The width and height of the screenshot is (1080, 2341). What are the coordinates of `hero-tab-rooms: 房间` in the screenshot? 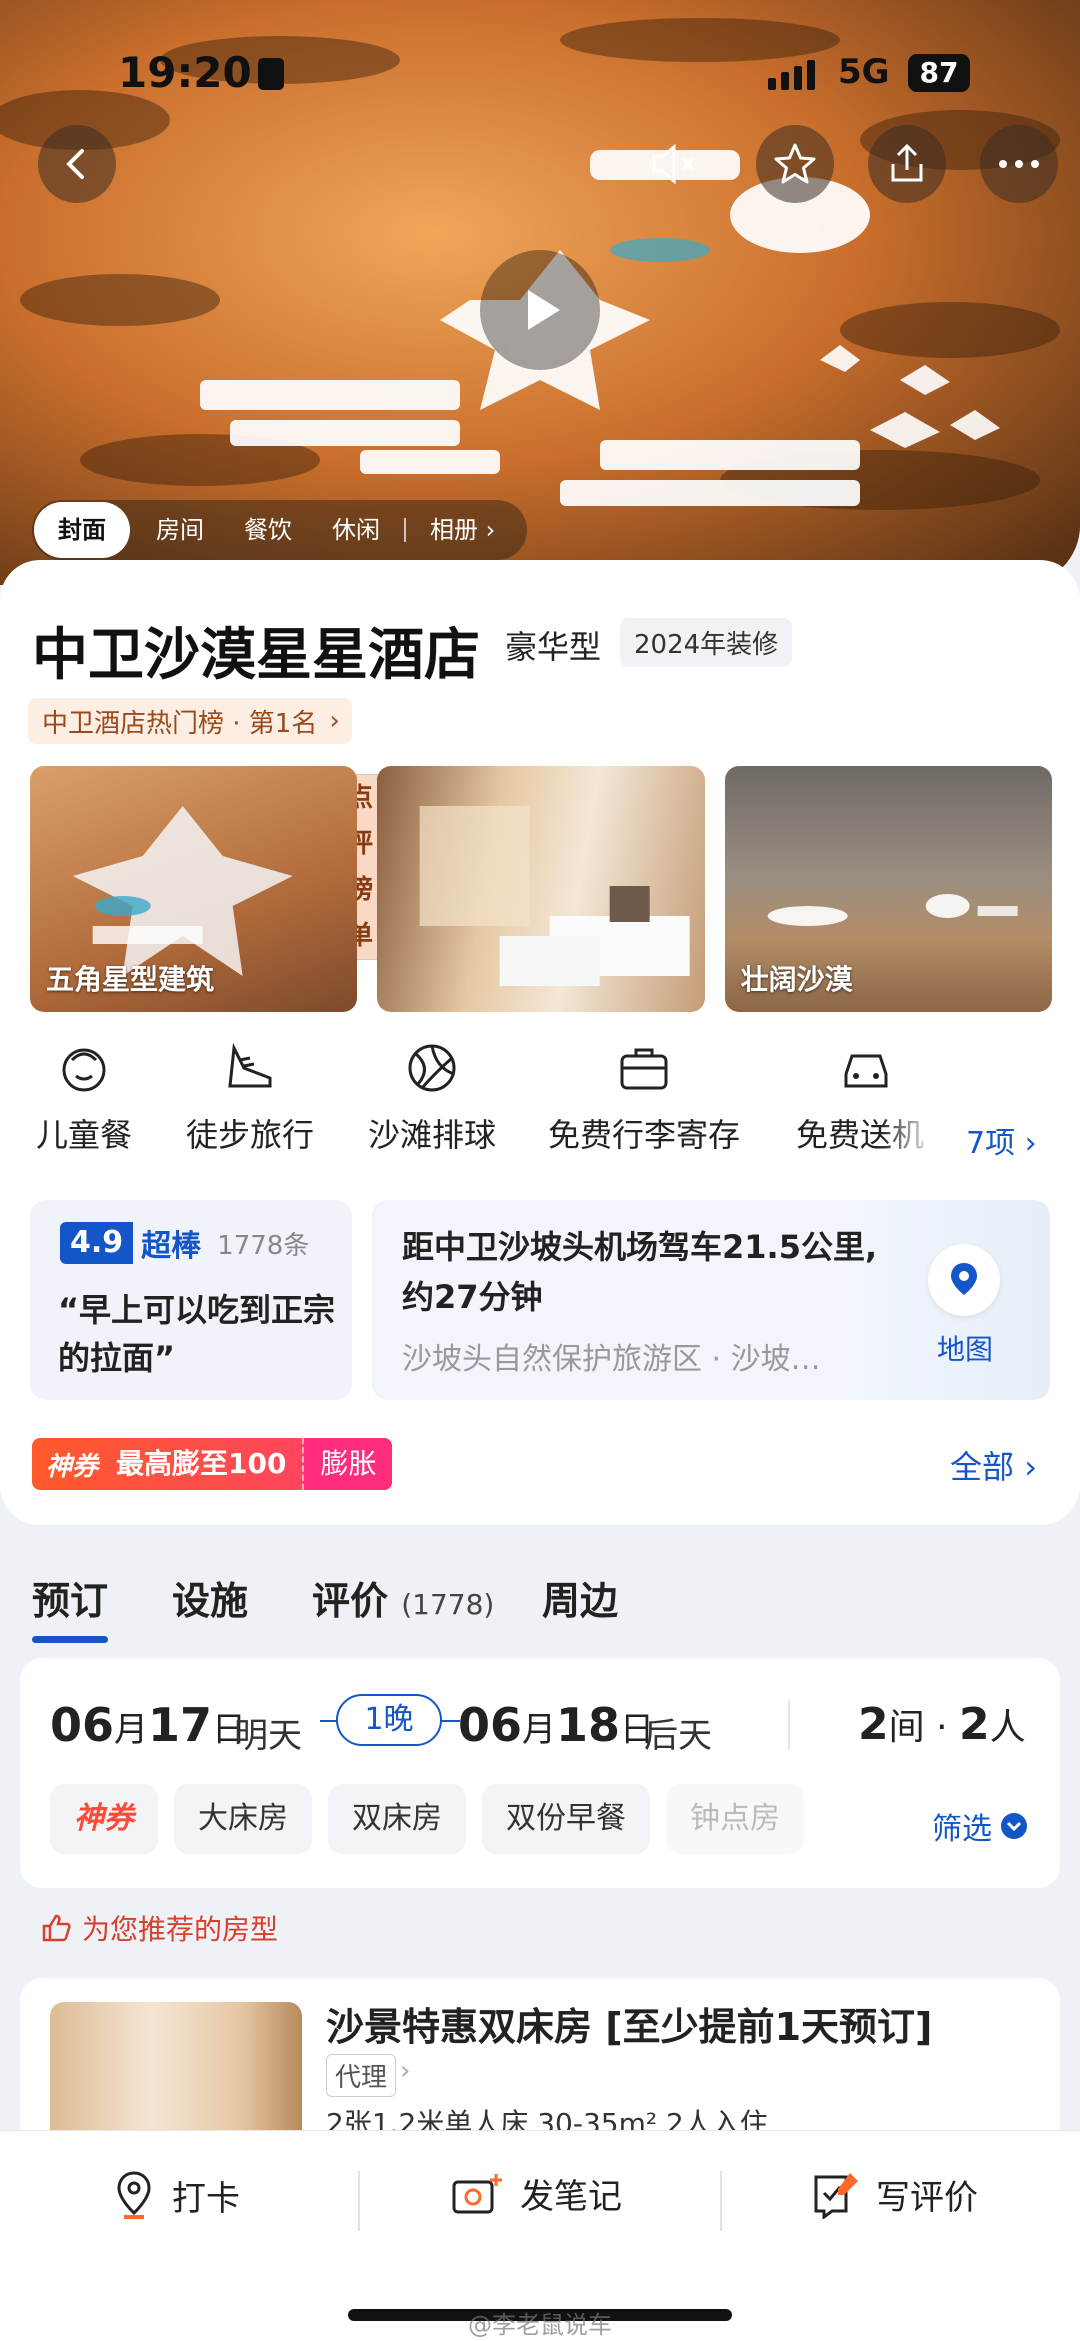 It's located at (180, 530).